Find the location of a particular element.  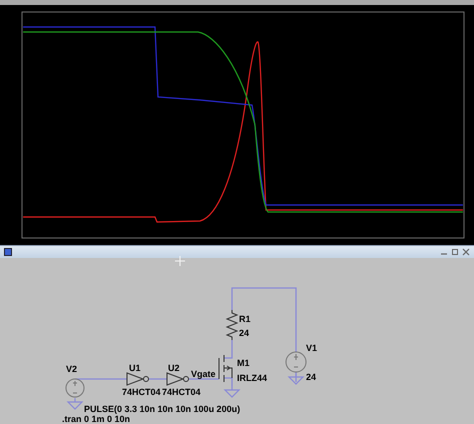

component-value: IRLZ44 is located at coordinates (252, 378).